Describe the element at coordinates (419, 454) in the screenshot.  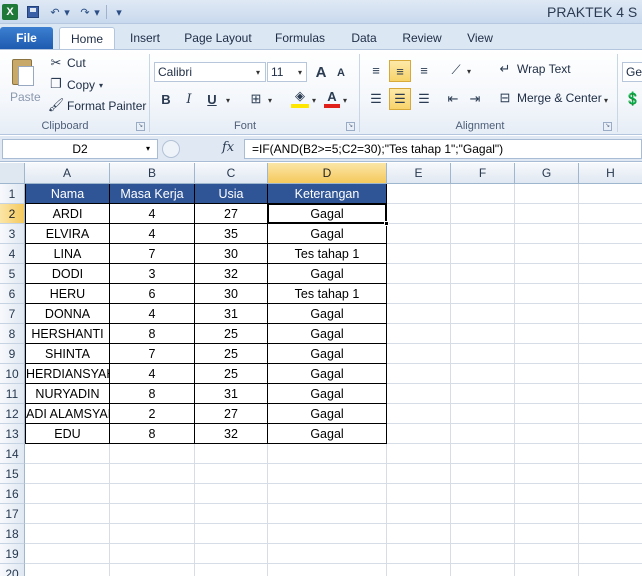
I see `cell-e14` at that location.